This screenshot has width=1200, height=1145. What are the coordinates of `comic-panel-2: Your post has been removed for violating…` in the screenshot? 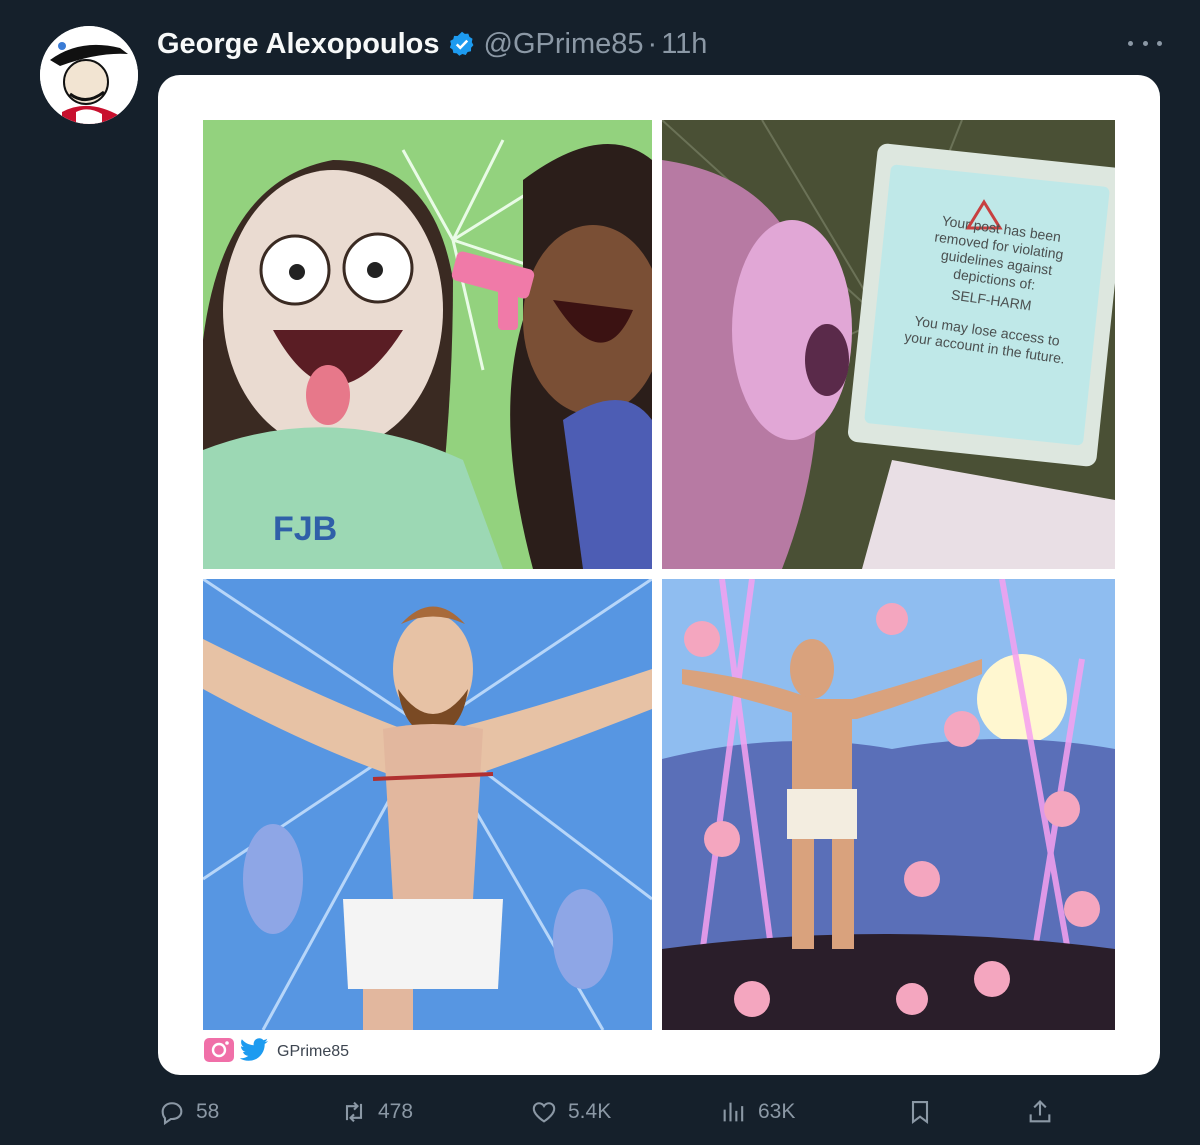 It's located at (888, 344).